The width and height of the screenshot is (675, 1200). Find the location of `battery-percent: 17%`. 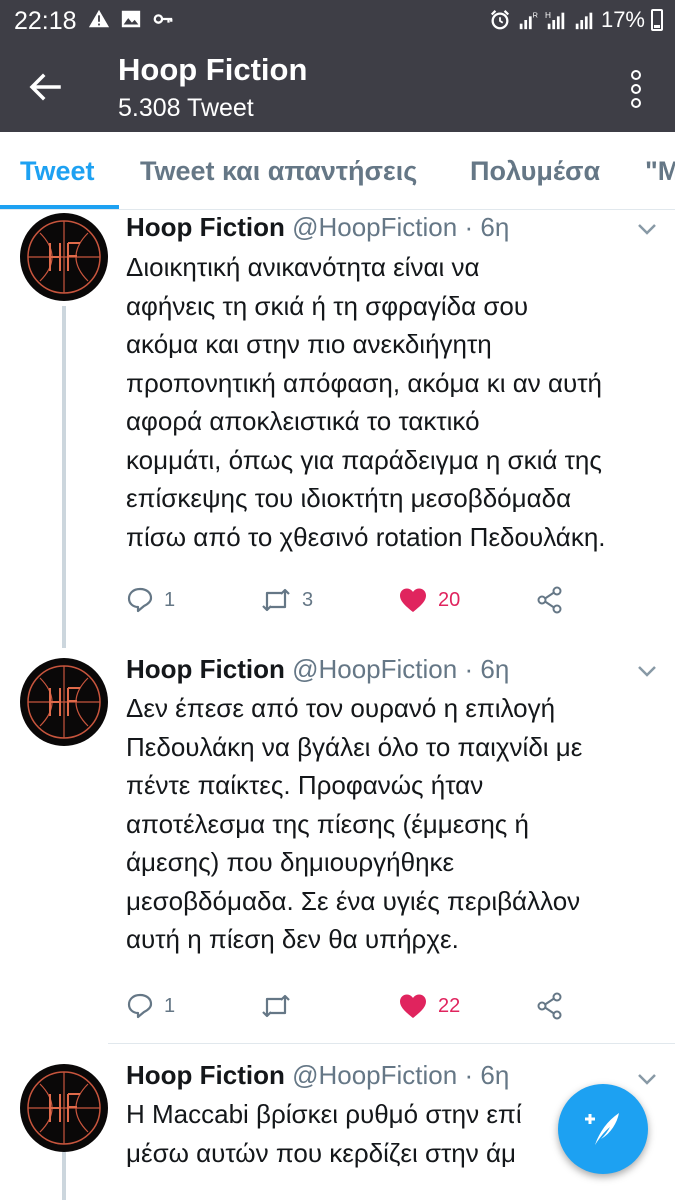

battery-percent: 17% is located at coordinates (622, 19).